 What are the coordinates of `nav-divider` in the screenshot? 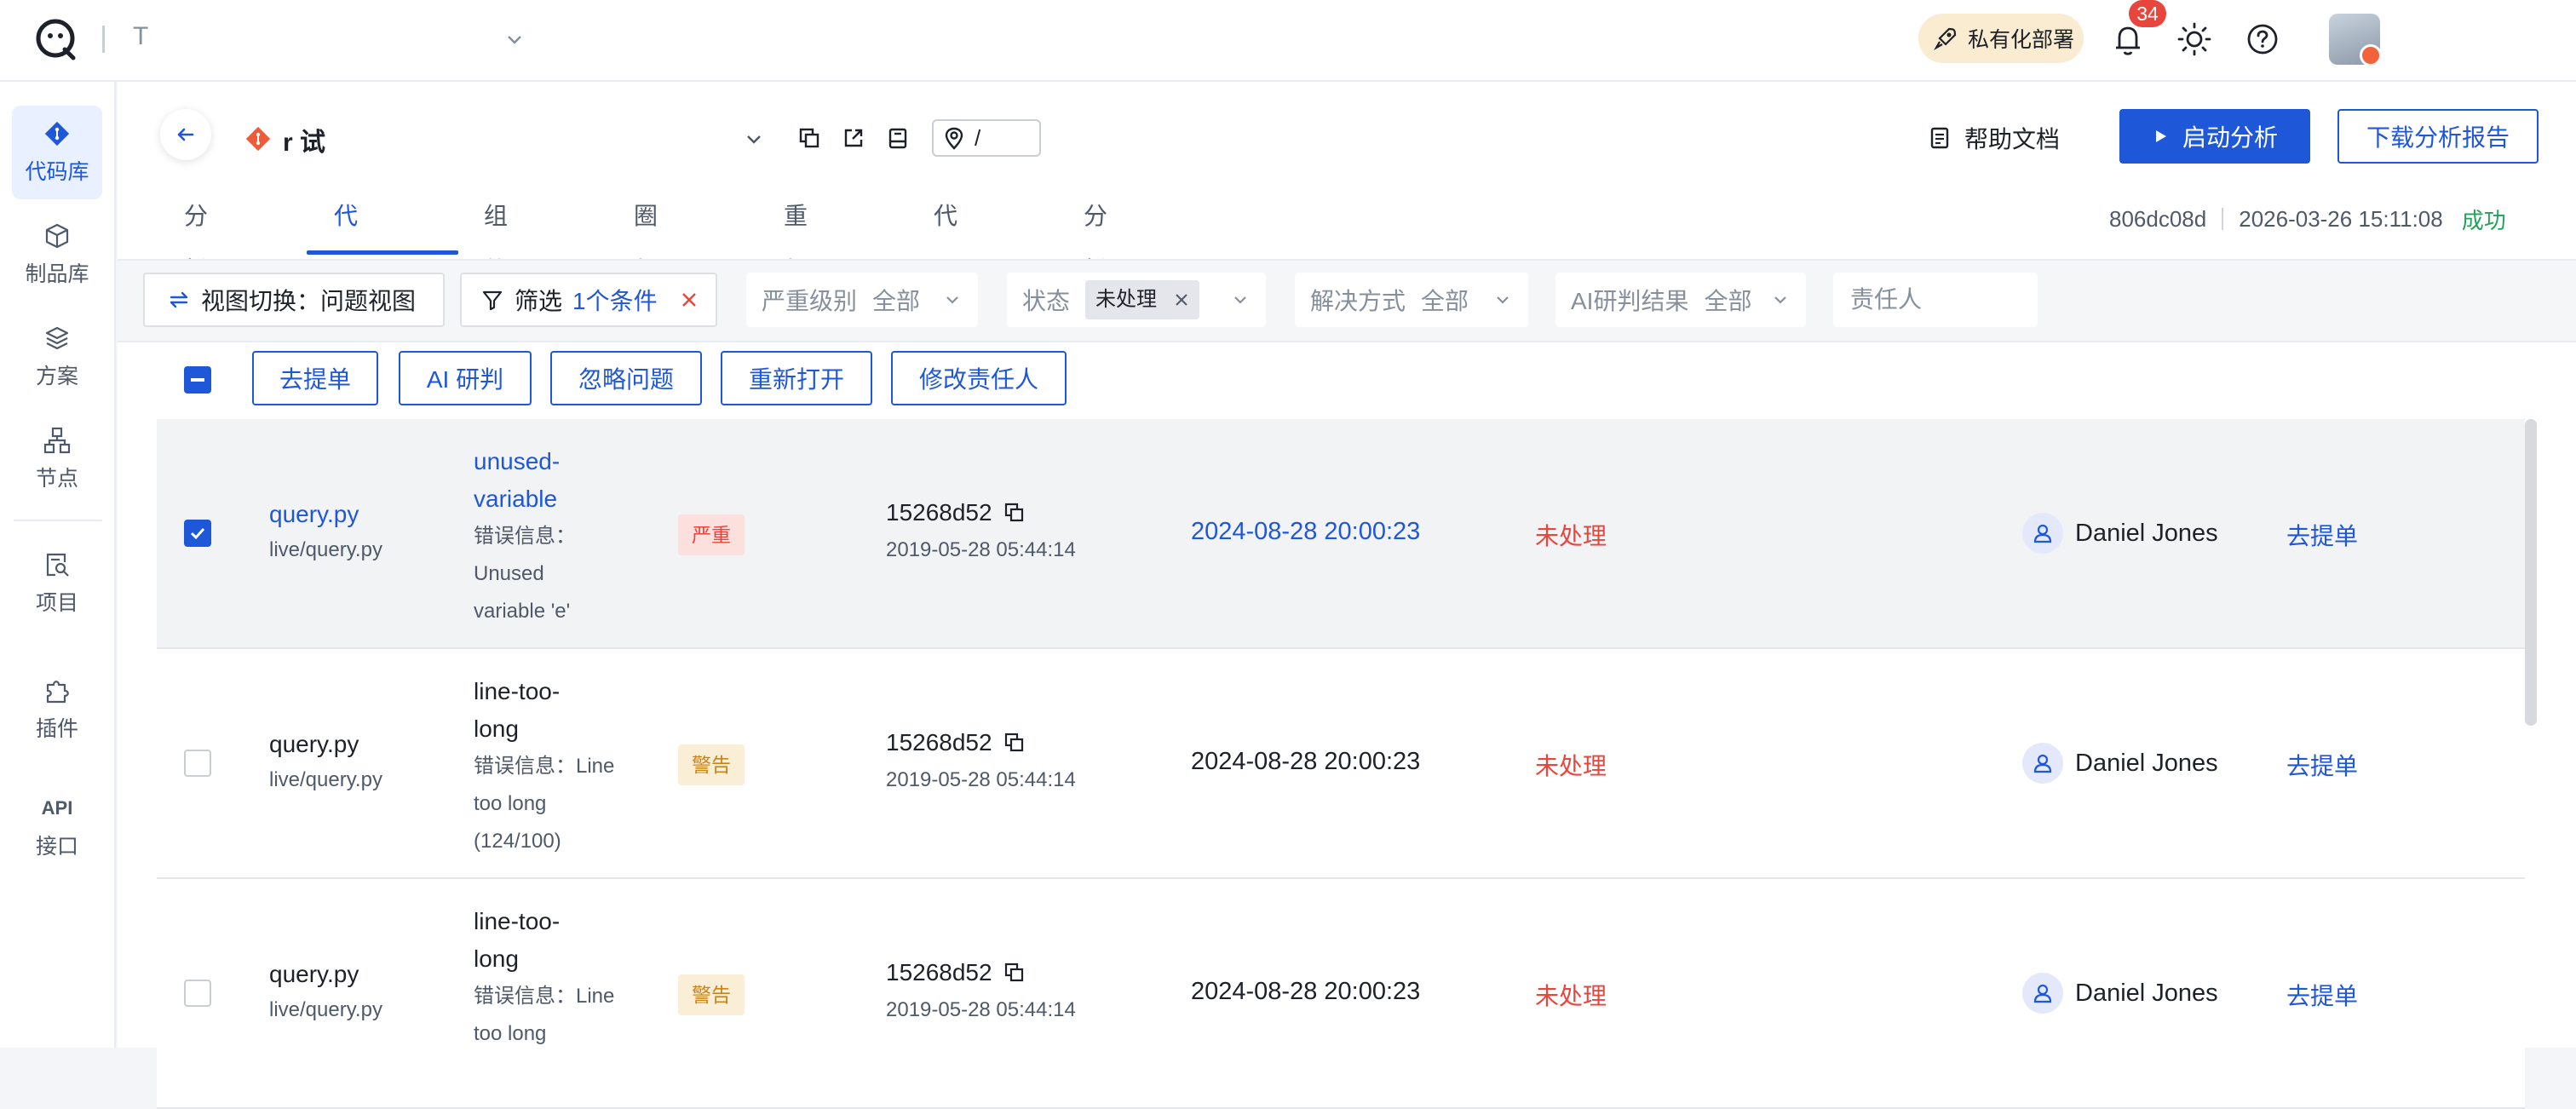 It's located at (58, 520).